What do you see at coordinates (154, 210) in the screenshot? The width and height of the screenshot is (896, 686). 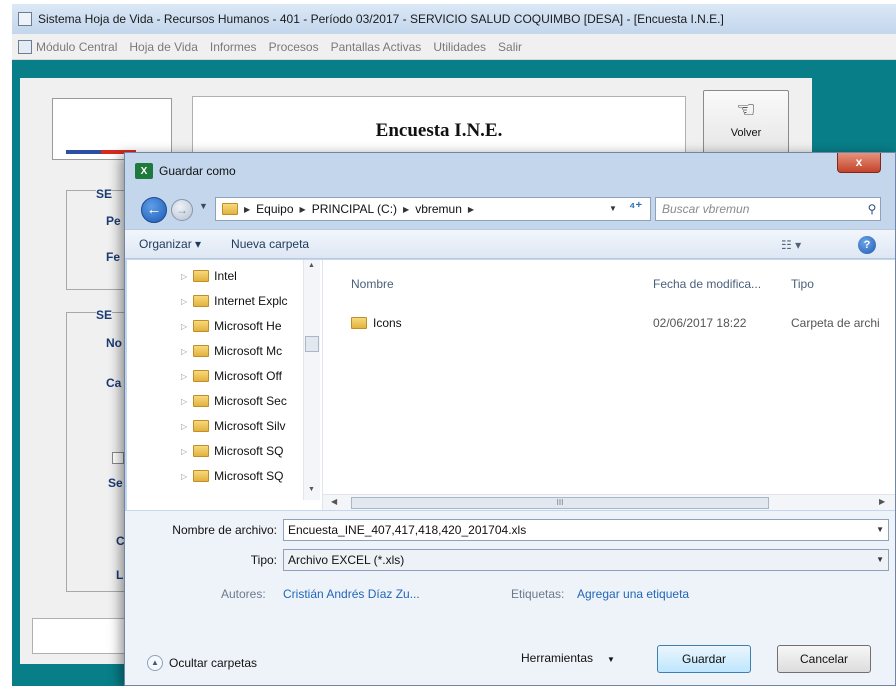 I see `back-arrow-icon: ←` at bounding box center [154, 210].